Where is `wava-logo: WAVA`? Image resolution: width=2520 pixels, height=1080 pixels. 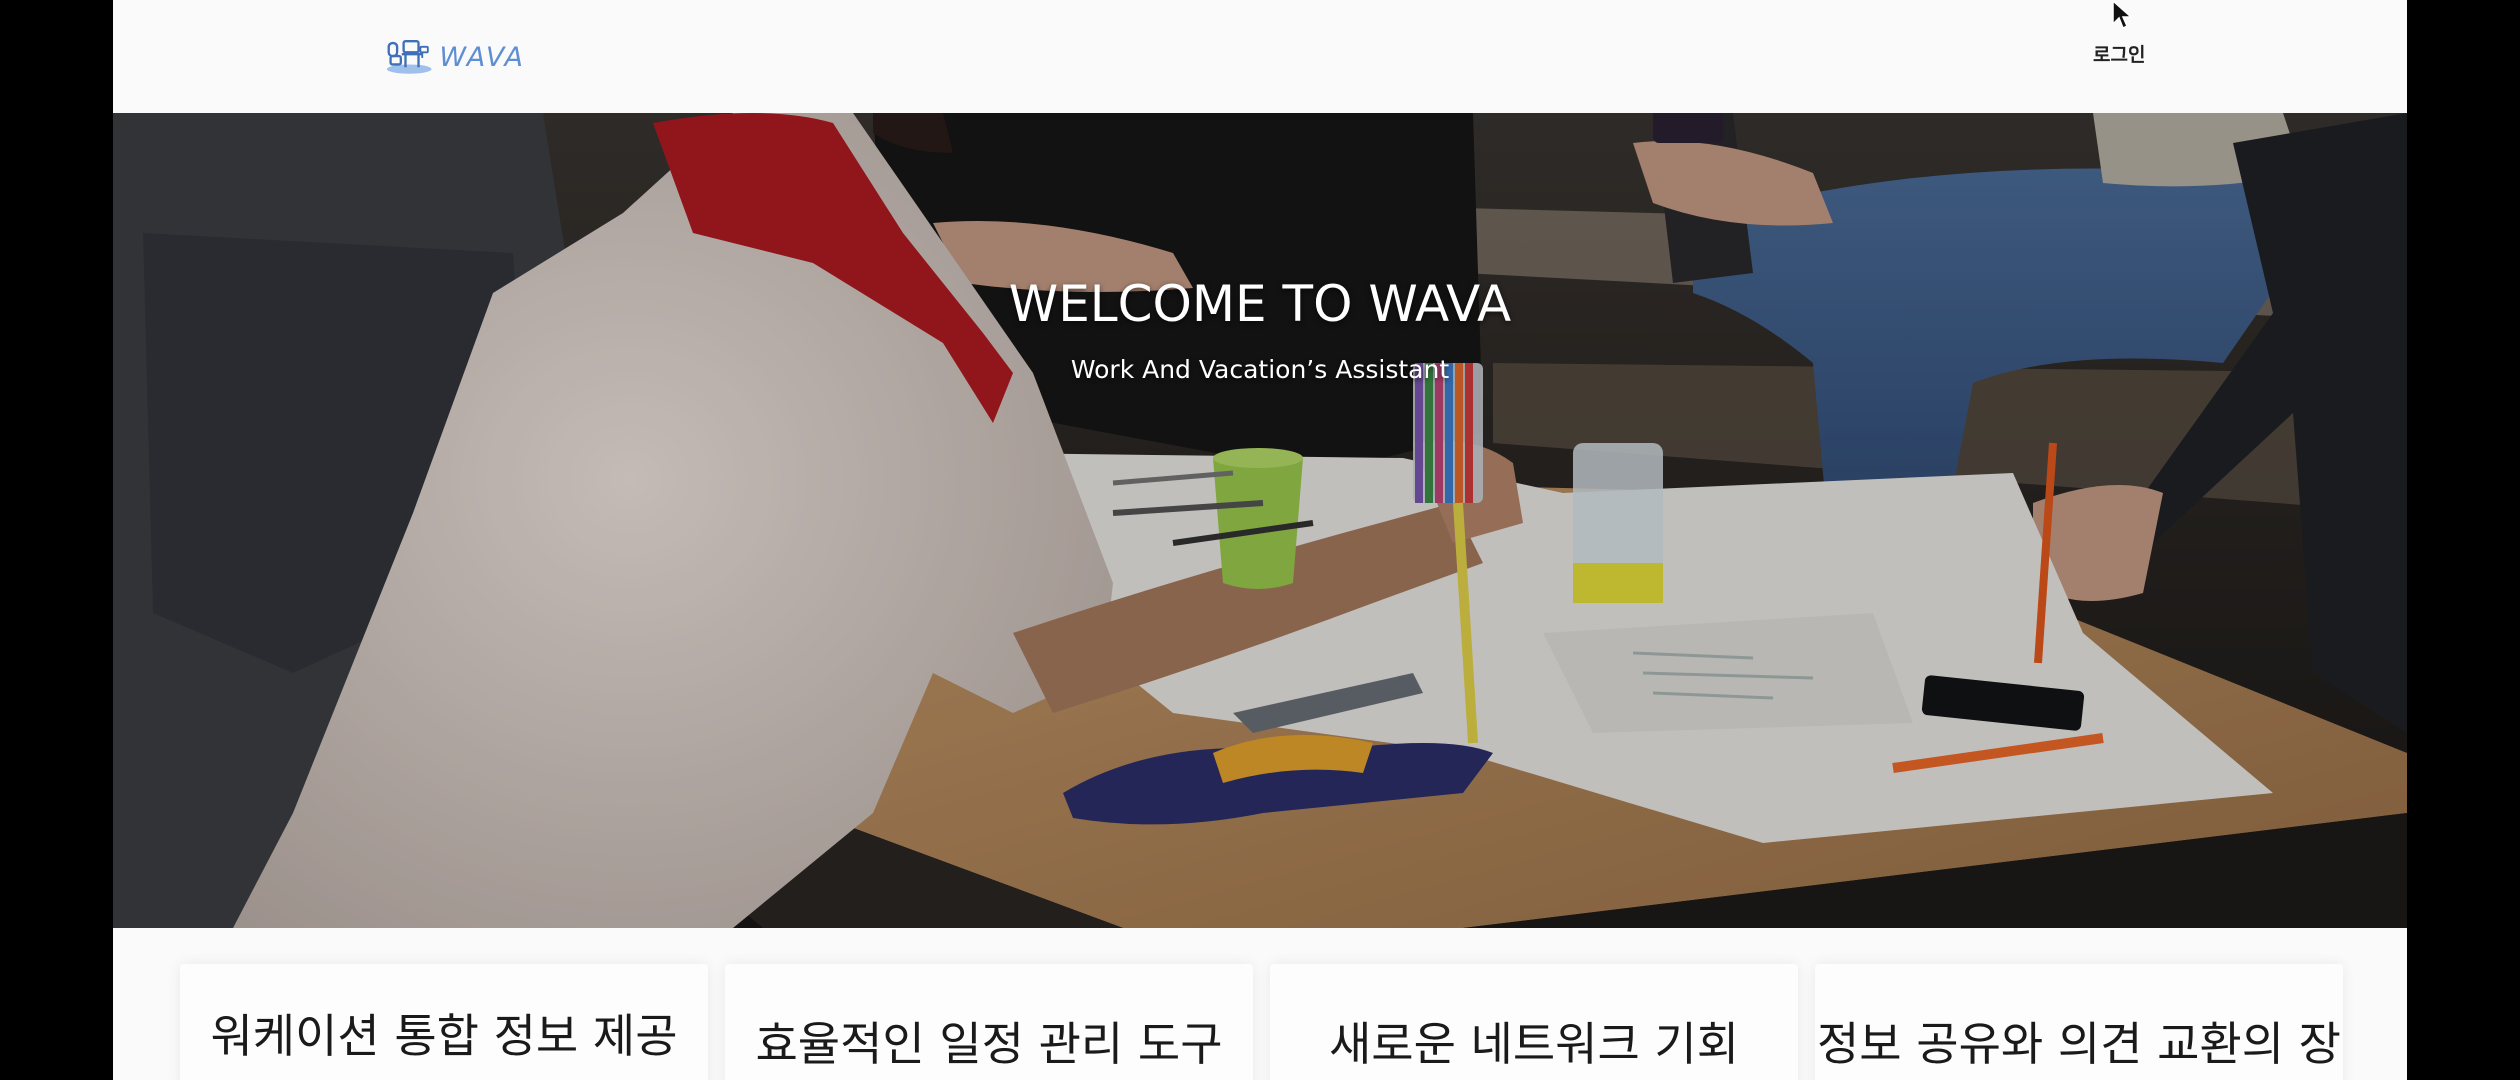 wava-logo: WAVA is located at coordinates (455, 57).